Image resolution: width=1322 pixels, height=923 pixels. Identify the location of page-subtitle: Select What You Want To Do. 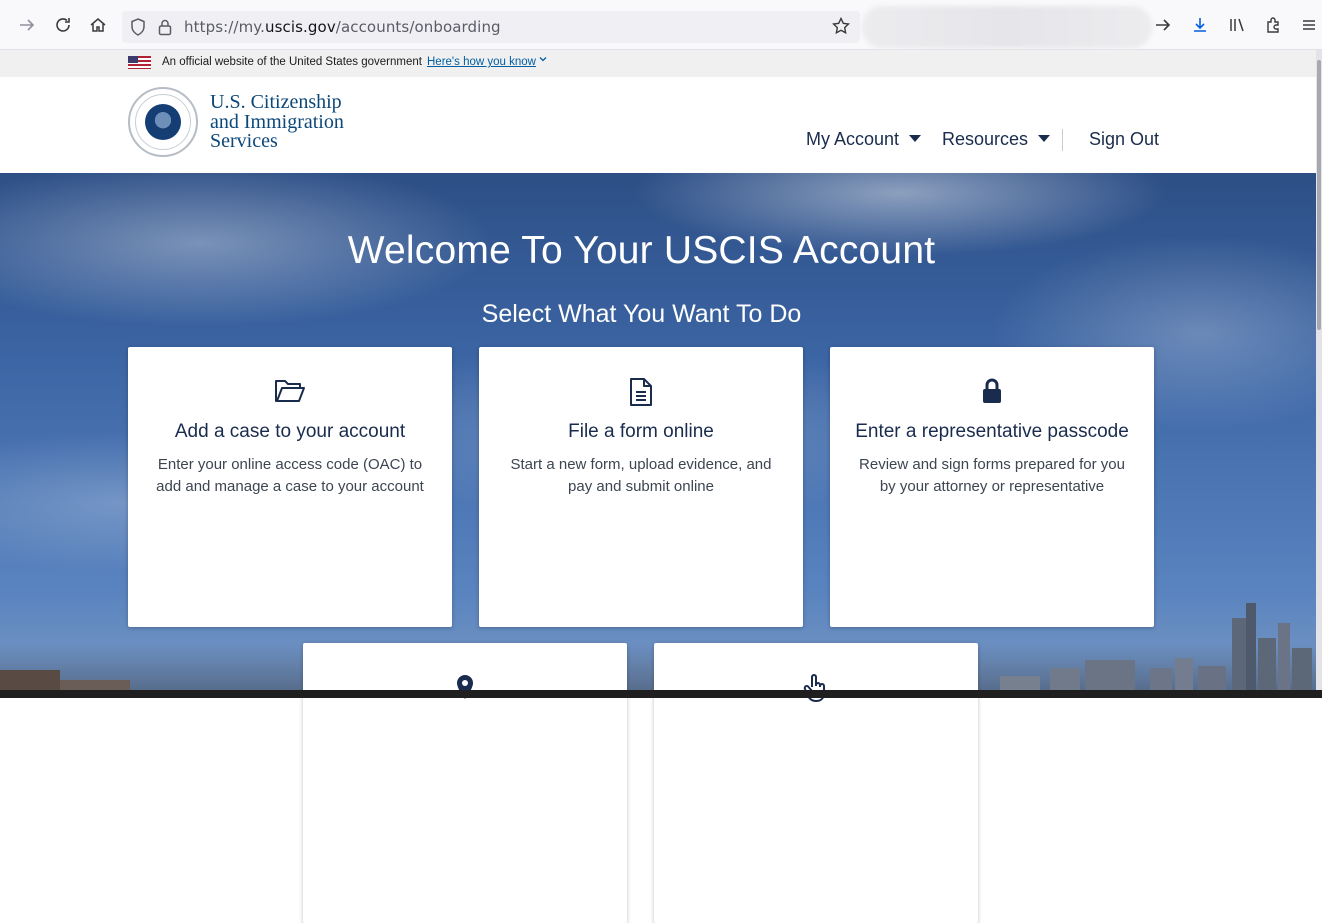
(641, 314).